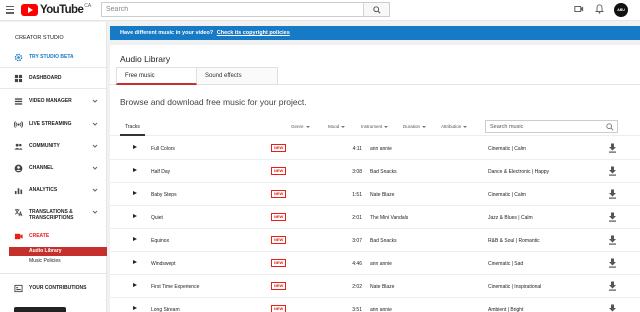 Image resolution: width=640 pixels, height=312 pixels. I want to click on sidebar-item-channel: CHANNEL, so click(53, 169).